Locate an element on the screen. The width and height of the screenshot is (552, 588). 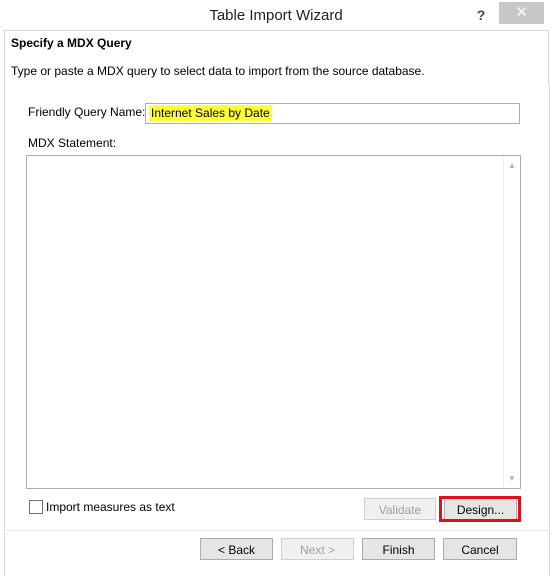
close-button: ✕ is located at coordinates (521, 13).